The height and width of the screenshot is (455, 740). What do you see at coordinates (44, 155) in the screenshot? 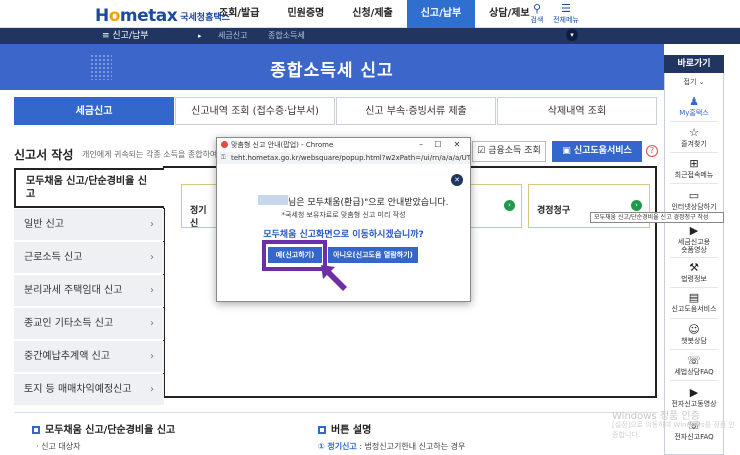
I see `section-title: 신고서 작성` at bounding box center [44, 155].